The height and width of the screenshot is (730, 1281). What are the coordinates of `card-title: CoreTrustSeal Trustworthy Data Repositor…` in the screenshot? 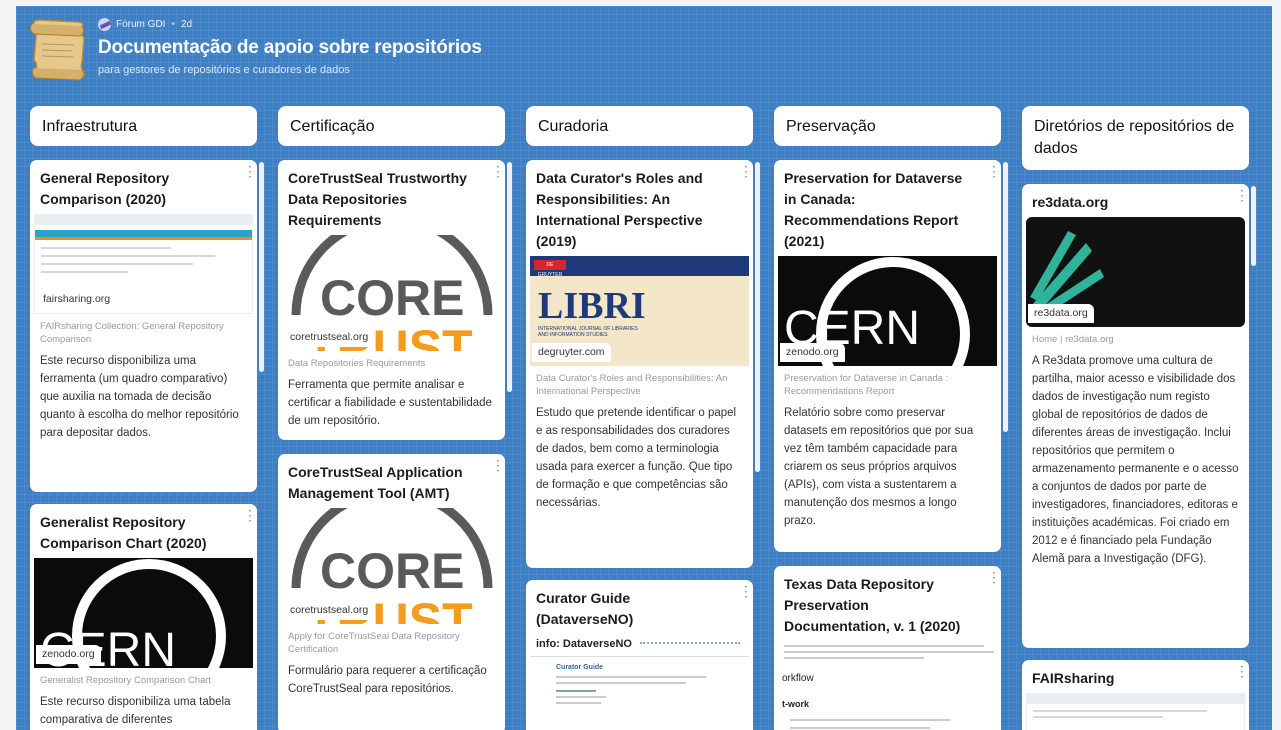 It's located at (377, 199).